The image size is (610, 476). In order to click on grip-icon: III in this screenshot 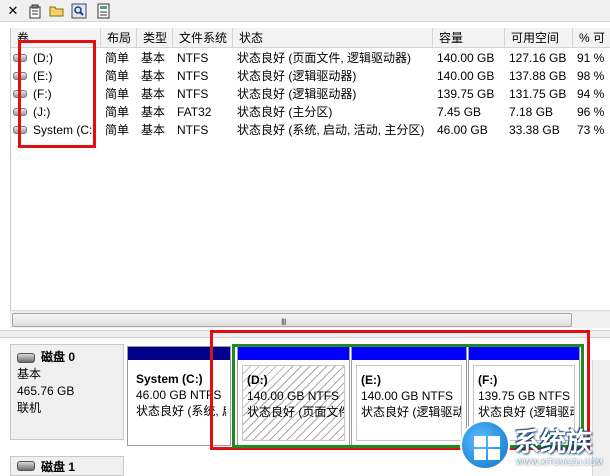, I will do `click(283, 322)`.